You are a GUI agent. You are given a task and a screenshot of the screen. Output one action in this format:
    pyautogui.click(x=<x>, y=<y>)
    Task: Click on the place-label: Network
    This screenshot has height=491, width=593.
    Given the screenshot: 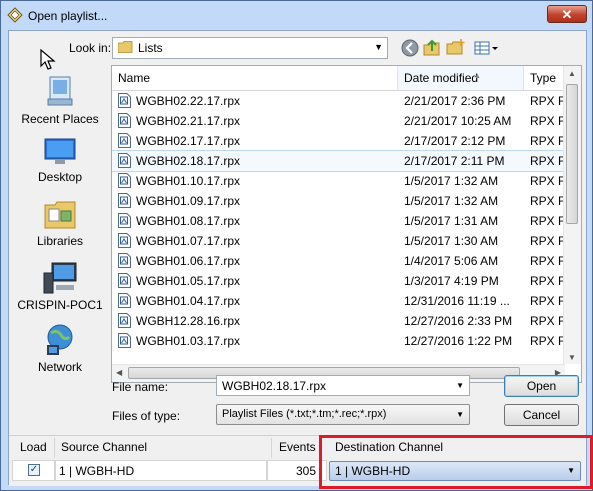 What is the action you would take?
    pyautogui.click(x=59, y=367)
    